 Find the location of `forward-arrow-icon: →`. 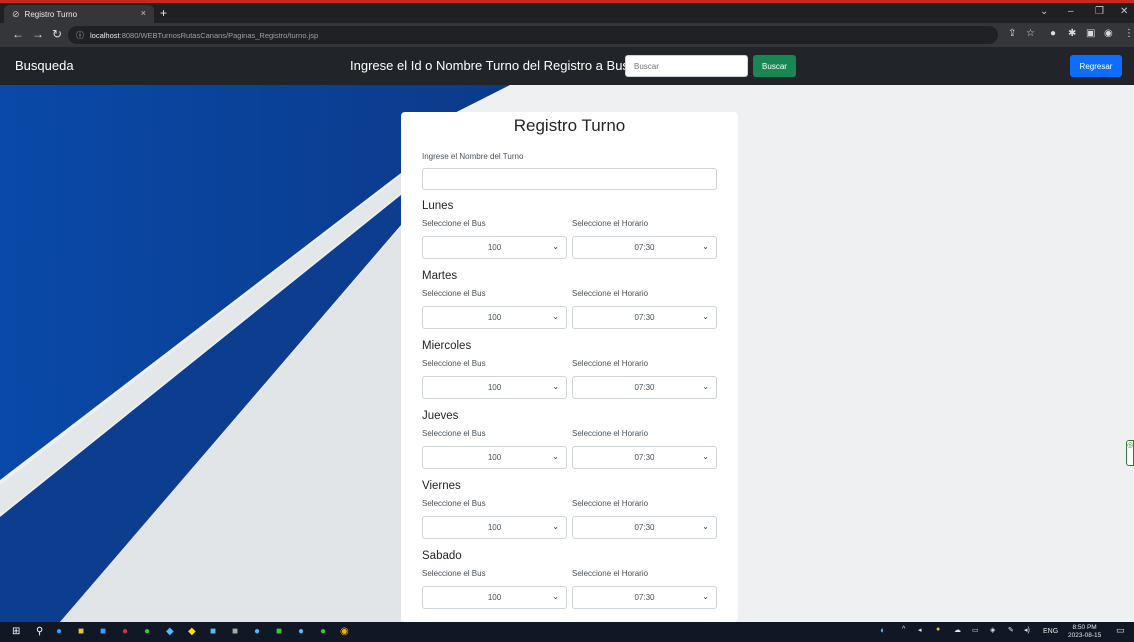

forward-arrow-icon: → is located at coordinates (38, 34).